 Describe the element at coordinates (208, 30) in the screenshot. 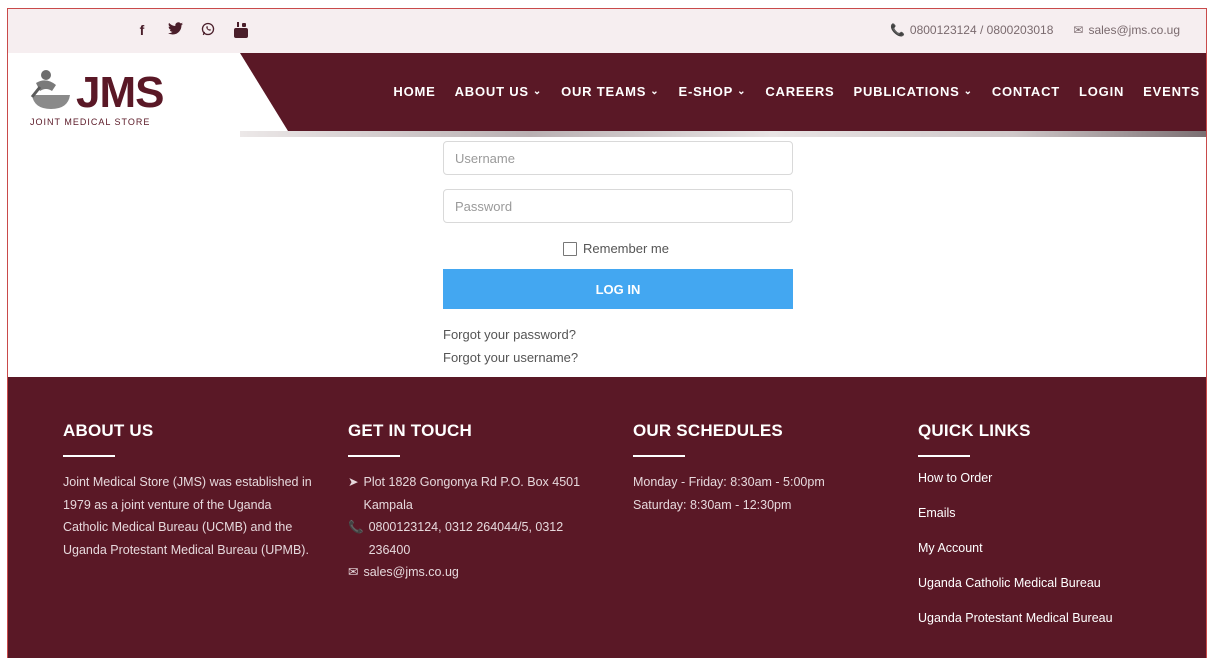

I see `whatsapp-icon` at that location.